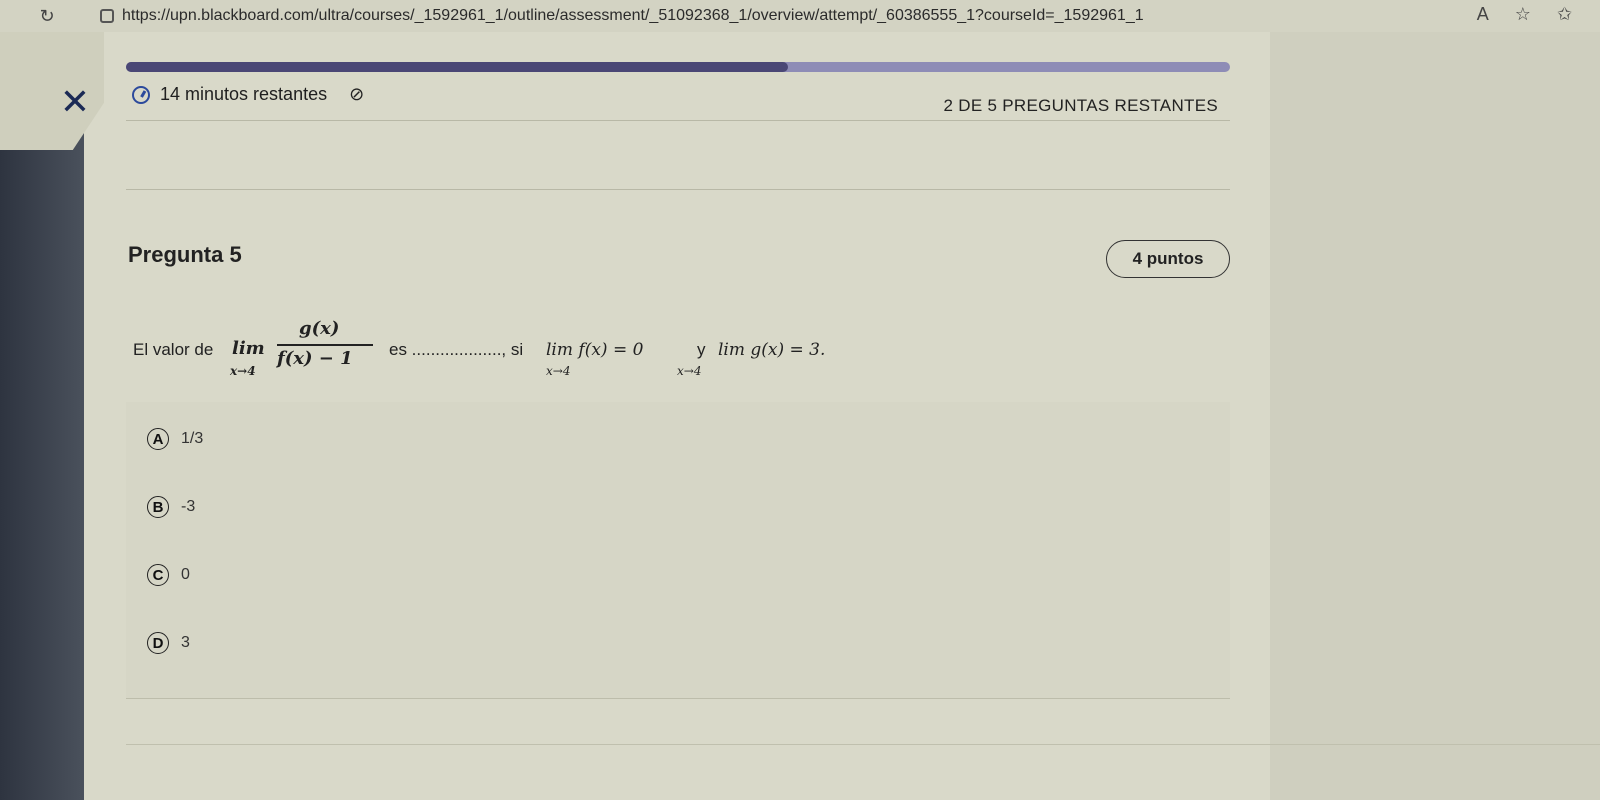 The width and height of the screenshot is (1600, 800). I want to click on conjunction: y, so click(701, 349).